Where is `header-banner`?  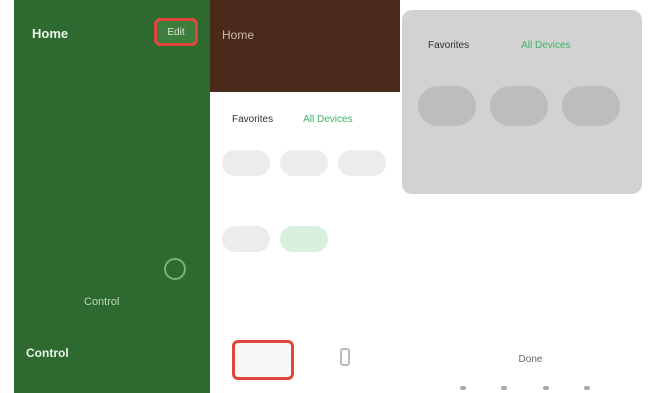 header-banner is located at coordinates (306, 46).